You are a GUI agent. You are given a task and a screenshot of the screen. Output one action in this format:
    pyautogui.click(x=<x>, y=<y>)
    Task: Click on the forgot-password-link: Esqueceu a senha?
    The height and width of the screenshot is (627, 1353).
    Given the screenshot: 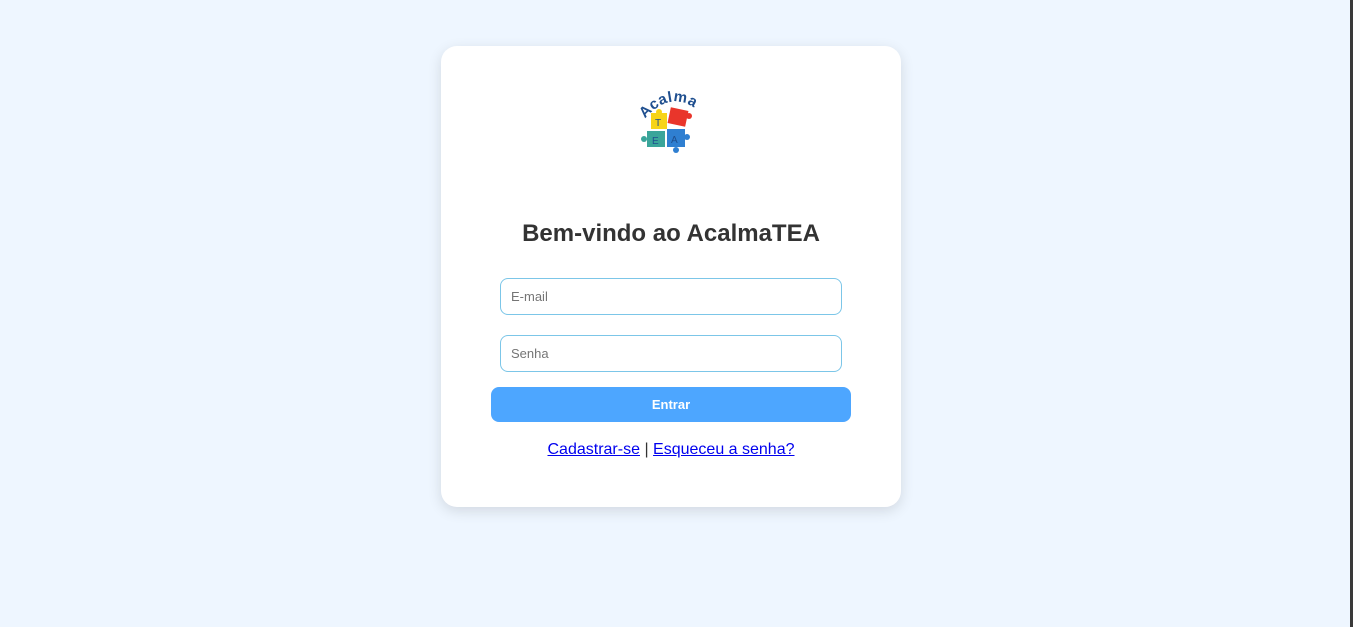 What is the action you would take?
    pyautogui.click(x=723, y=449)
    